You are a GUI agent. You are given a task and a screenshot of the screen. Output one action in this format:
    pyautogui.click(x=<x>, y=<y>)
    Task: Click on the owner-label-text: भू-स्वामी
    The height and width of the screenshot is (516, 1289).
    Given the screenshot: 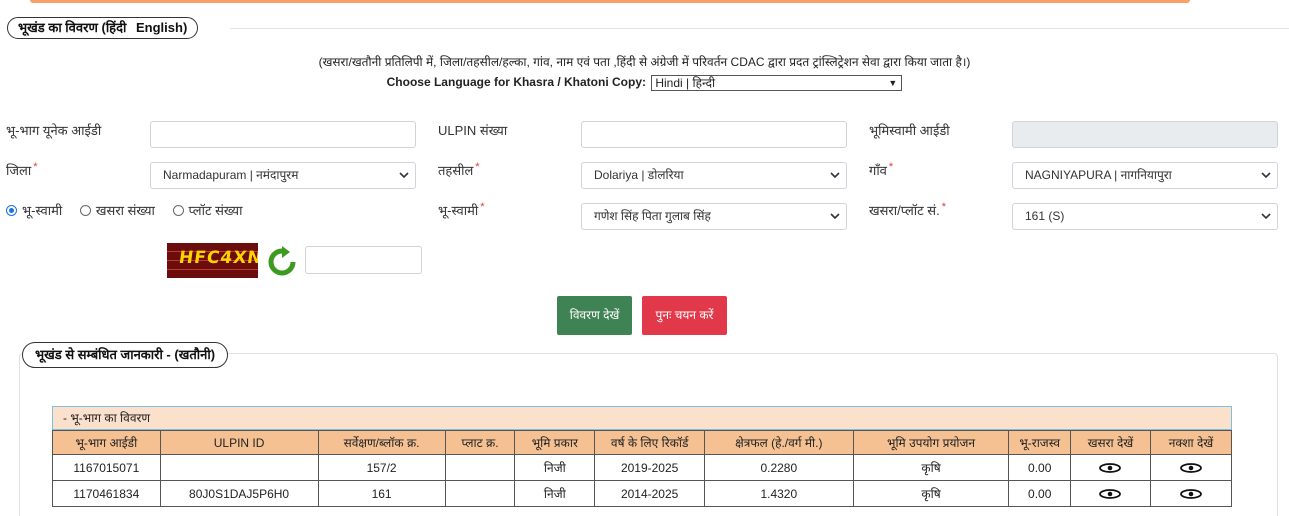 What is the action you would take?
    pyautogui.click(x=458, y=210)
    